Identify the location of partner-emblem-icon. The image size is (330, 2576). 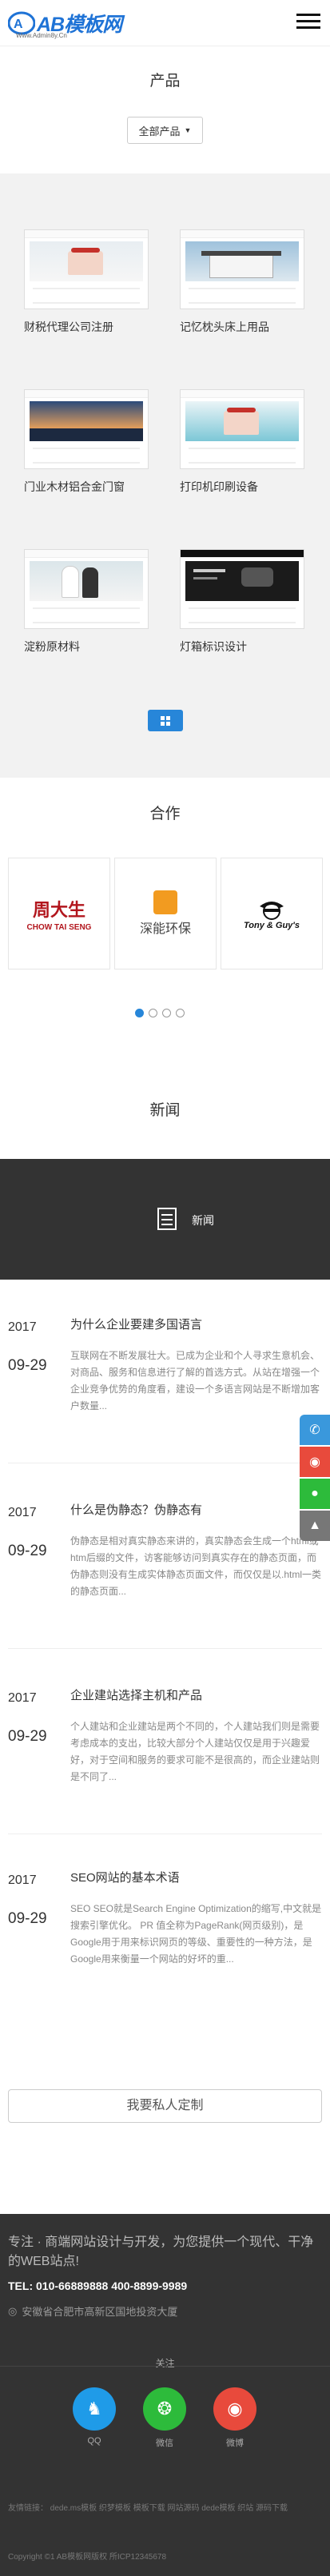
(165, 902).